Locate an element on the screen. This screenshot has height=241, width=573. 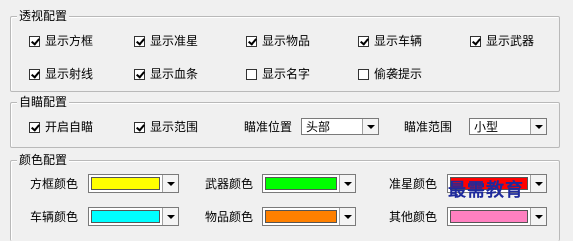
checkbox-show-weapons-mark is located at coordinates (475, 41).